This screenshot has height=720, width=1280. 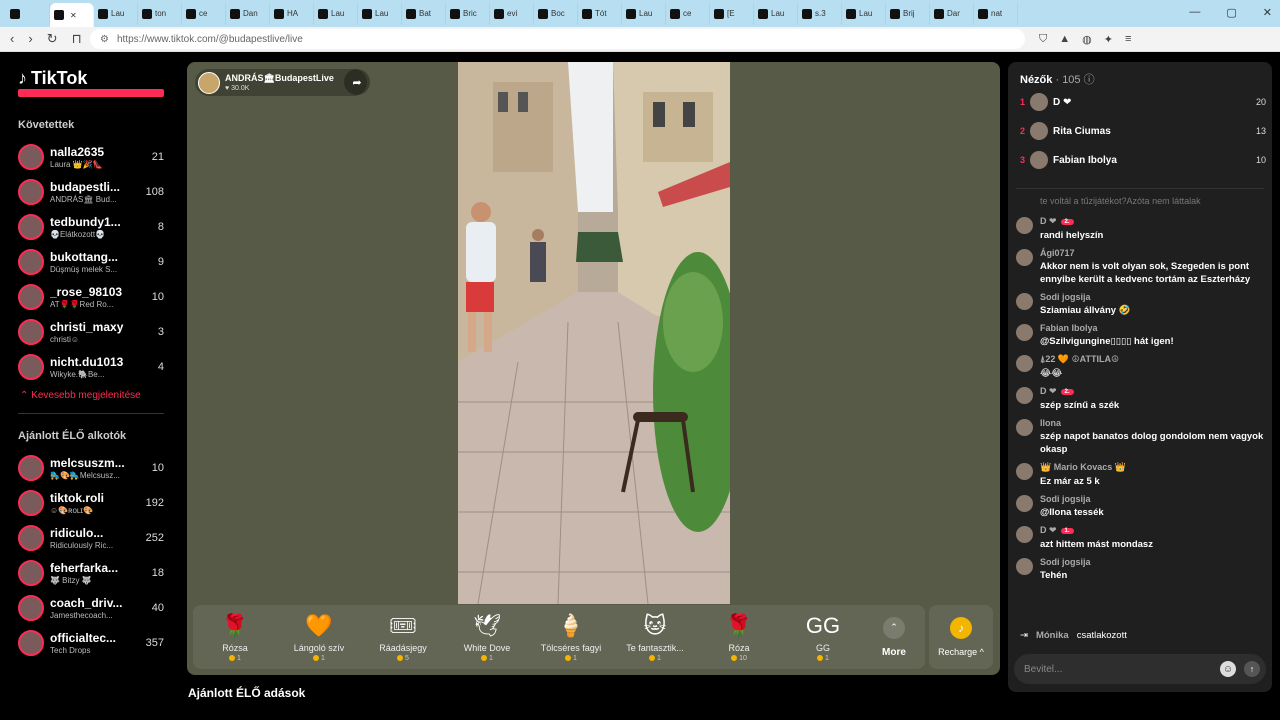 I want to click on sidebar-user-3: tedbundy1... 💀Elátkozott💀 8, so click(x=91, y=226).